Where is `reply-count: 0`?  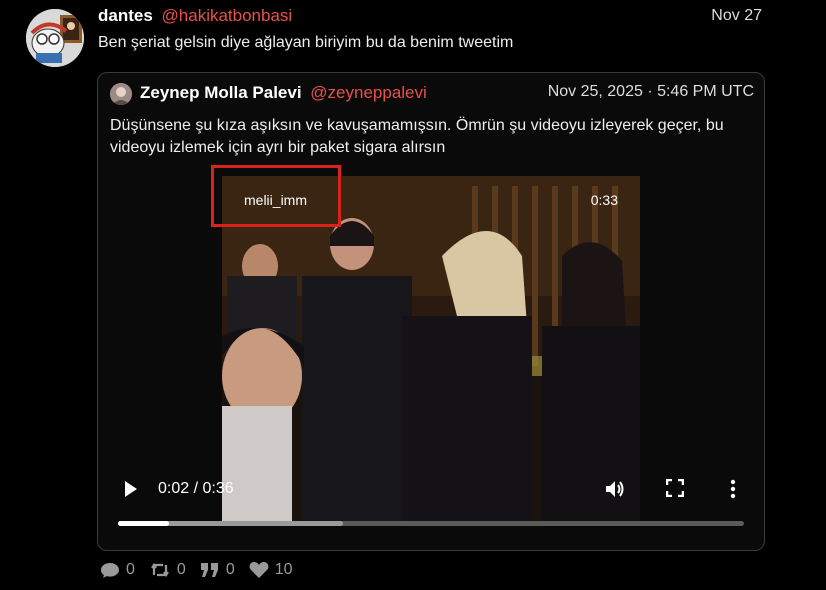
reply-count: 0 is located at coordinates (130, 569).